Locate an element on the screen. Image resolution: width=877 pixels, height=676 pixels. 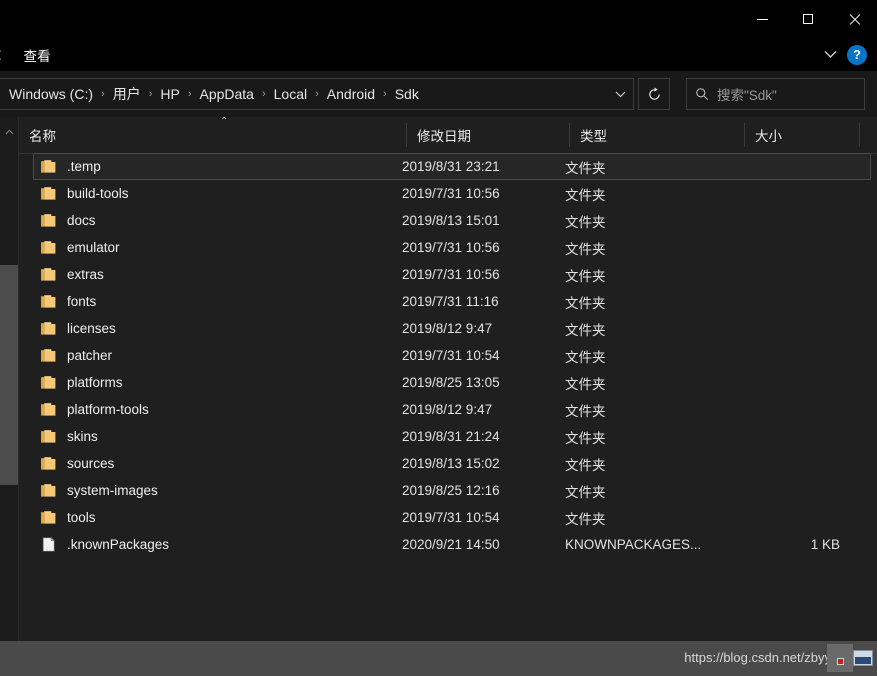
close-button is located at coordinates (854, 19).